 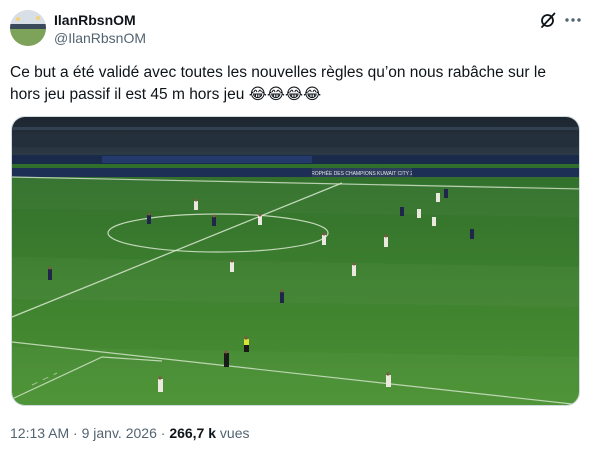 What do you see at coordinates (234, 433) in the screenshot?
I see `views-label: vues` at bounding box center [234, 433].